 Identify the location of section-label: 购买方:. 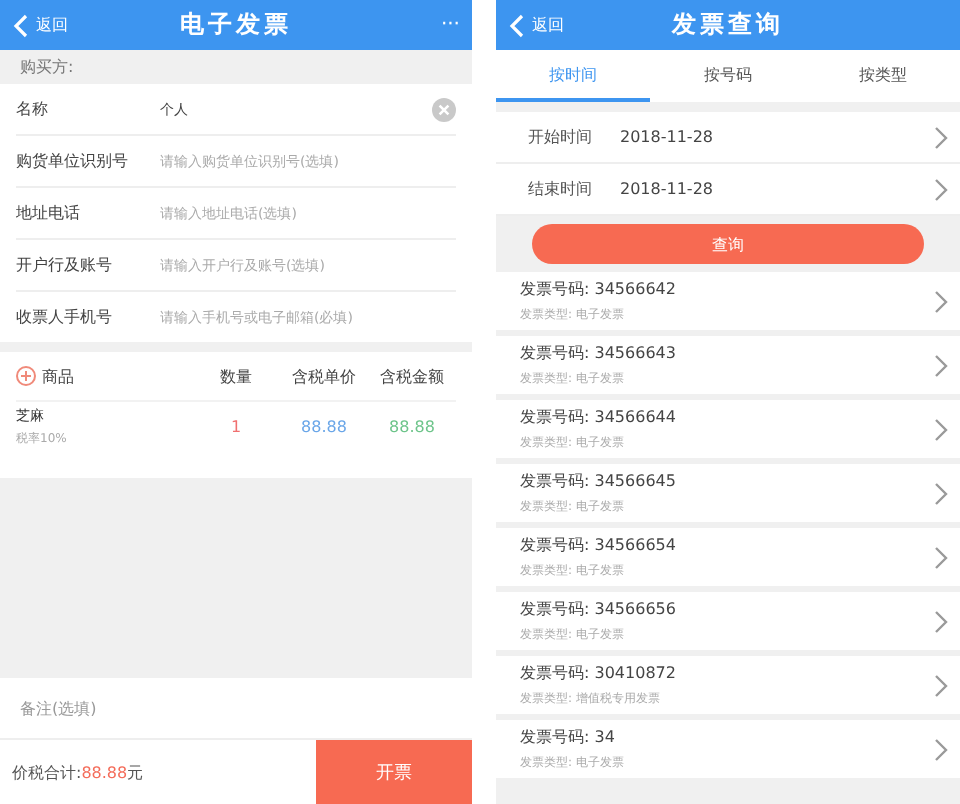
(47, 68).